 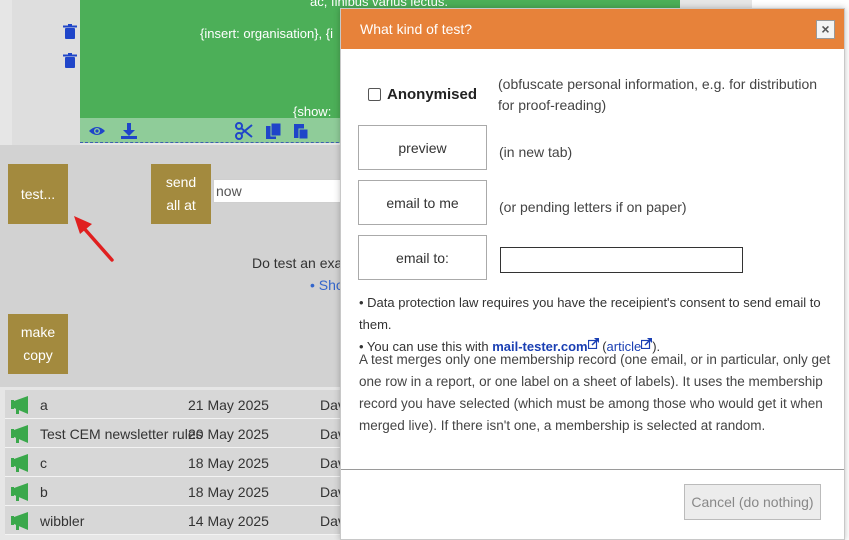 What do you see at coordinates (129, 131) in the screenshot?
I see `download-icon` at bounding box center [129, 131].